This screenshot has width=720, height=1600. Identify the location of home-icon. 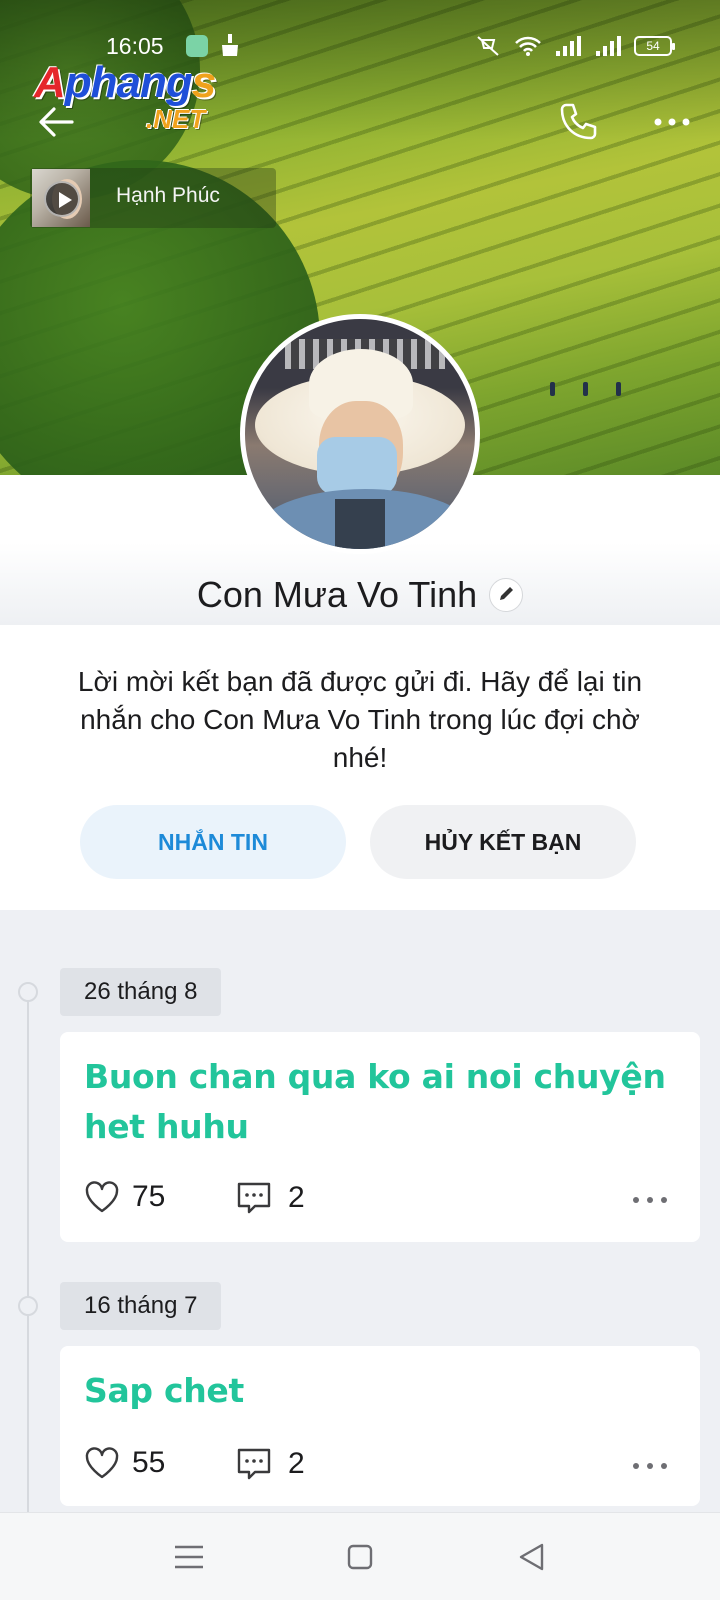
(360, 1557).